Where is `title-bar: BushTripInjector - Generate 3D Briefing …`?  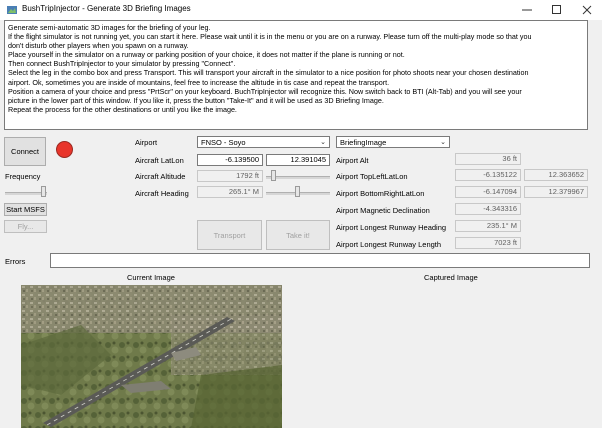
title-bar: BushTripInjector - Generate 3D Briefing … is located at coordinates (301, 10).